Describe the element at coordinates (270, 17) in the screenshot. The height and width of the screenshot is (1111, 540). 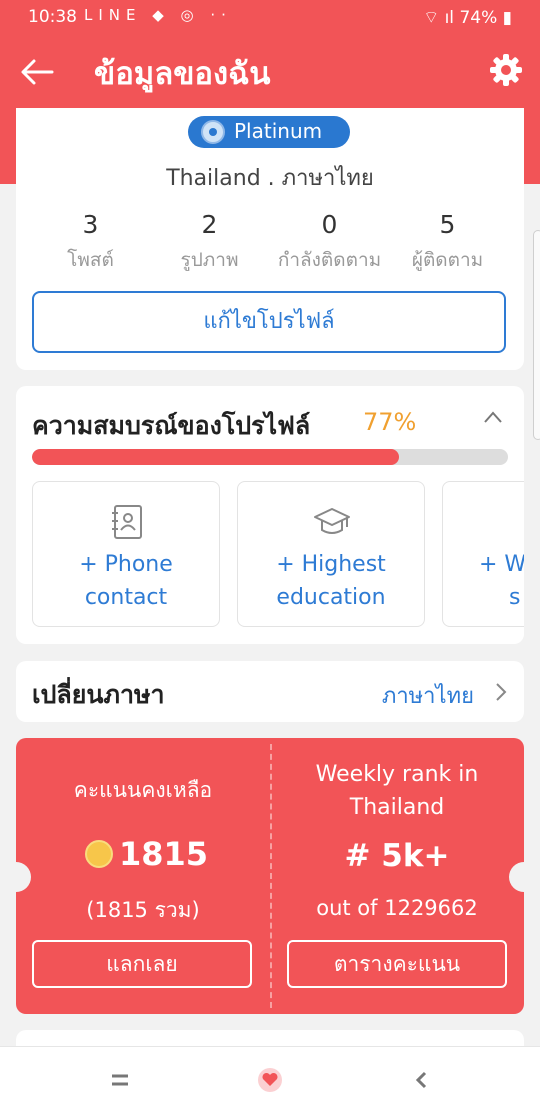
I see `status-bar: 10:38 LINE ◆ ◎ ·· ⌔ ıl 74% ▮` at that location.